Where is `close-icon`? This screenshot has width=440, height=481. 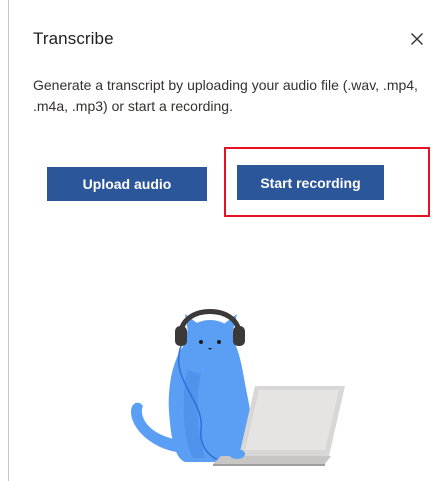 close-icon is located at coordinates (417, 39).